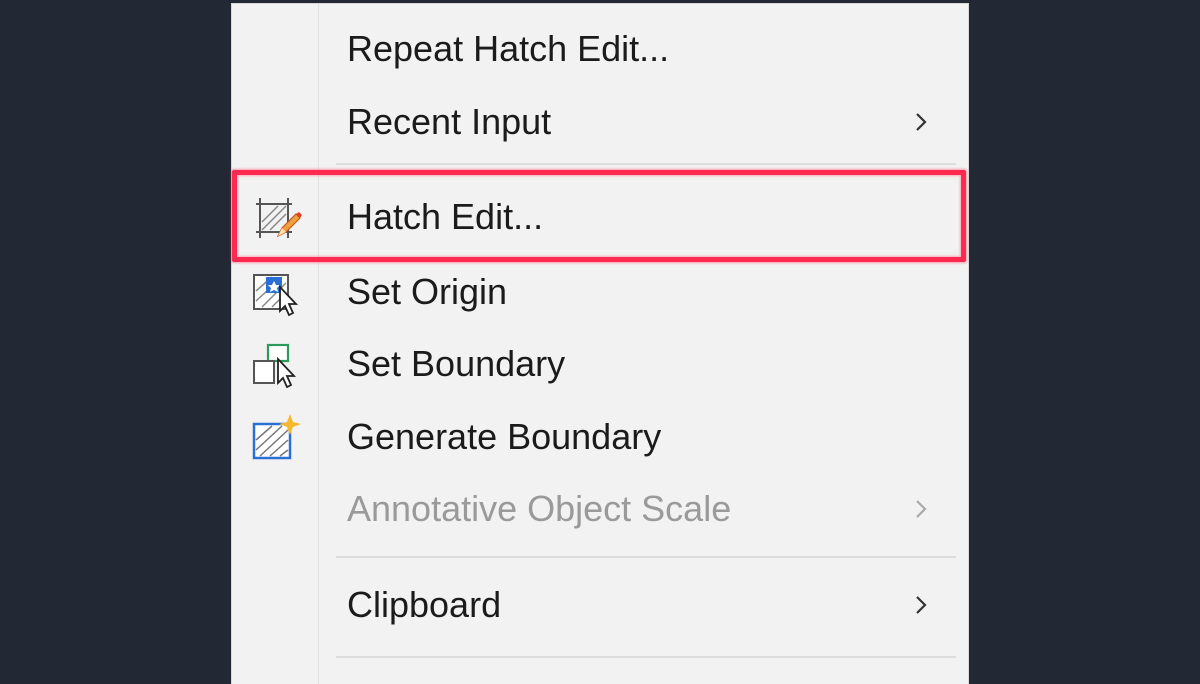  Describe the element at coordinates (600, 122) in the screenshot. I see `menu-item-recent-input: Recent Input` at that location.